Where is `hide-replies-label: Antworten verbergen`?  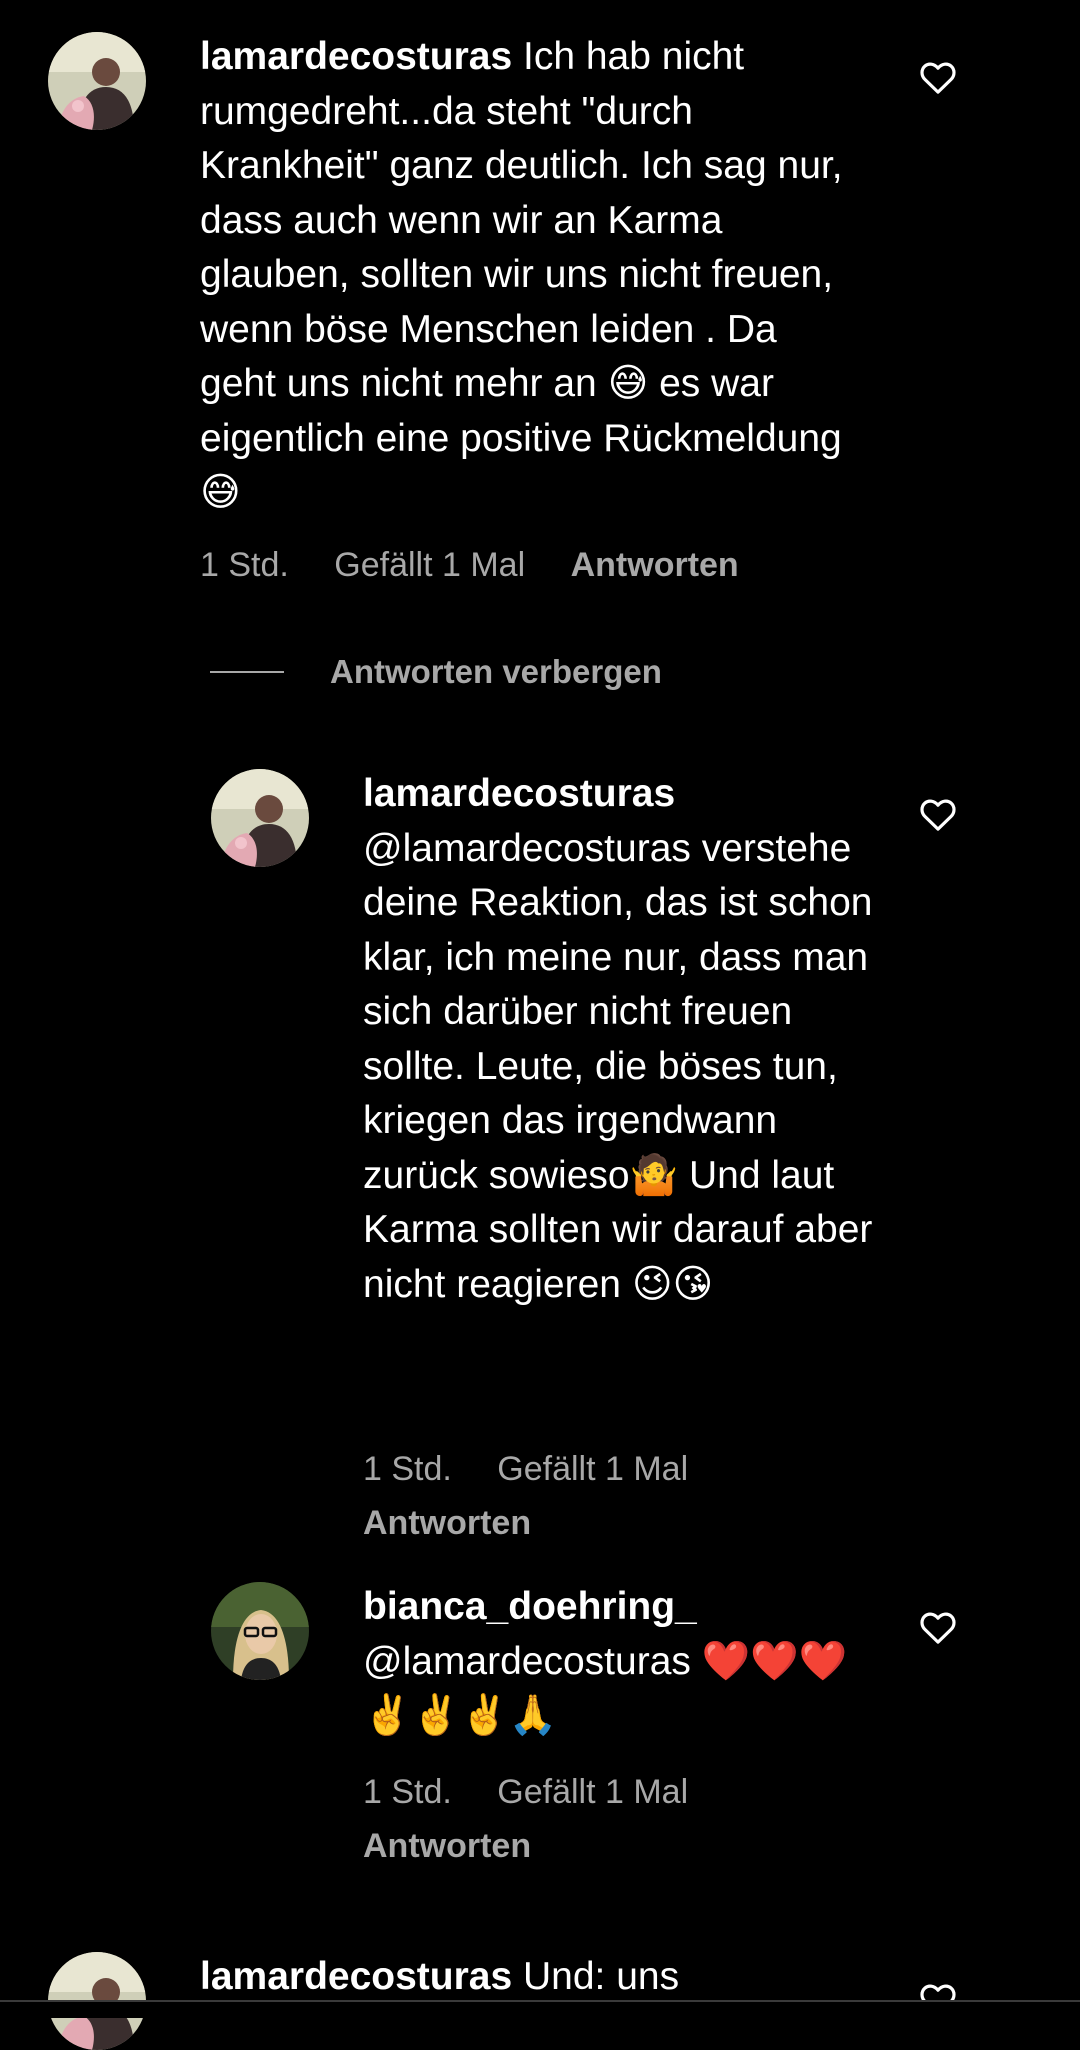 hide-replies-label: Antworten verbergen is located at coordinates (496, 671).